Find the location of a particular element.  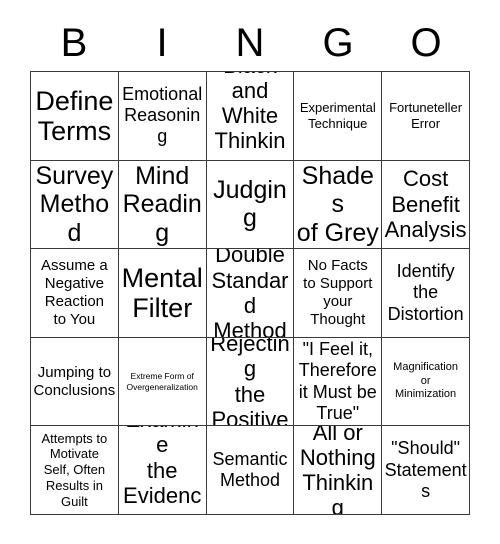

bingo-cell-r5c5: "Should" Statements is located at coordinates (426, 470).